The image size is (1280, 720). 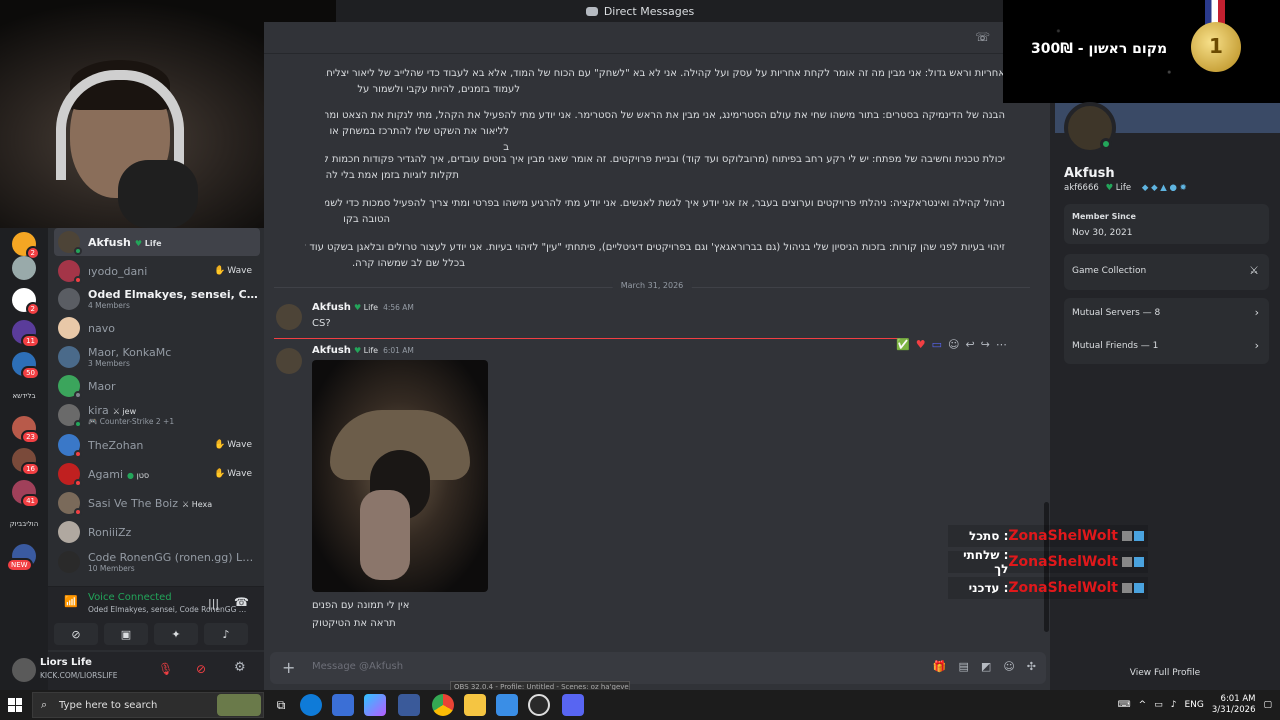 I want to click on dm-name: Maor, KonkaMc, so click(x=130, y=352).